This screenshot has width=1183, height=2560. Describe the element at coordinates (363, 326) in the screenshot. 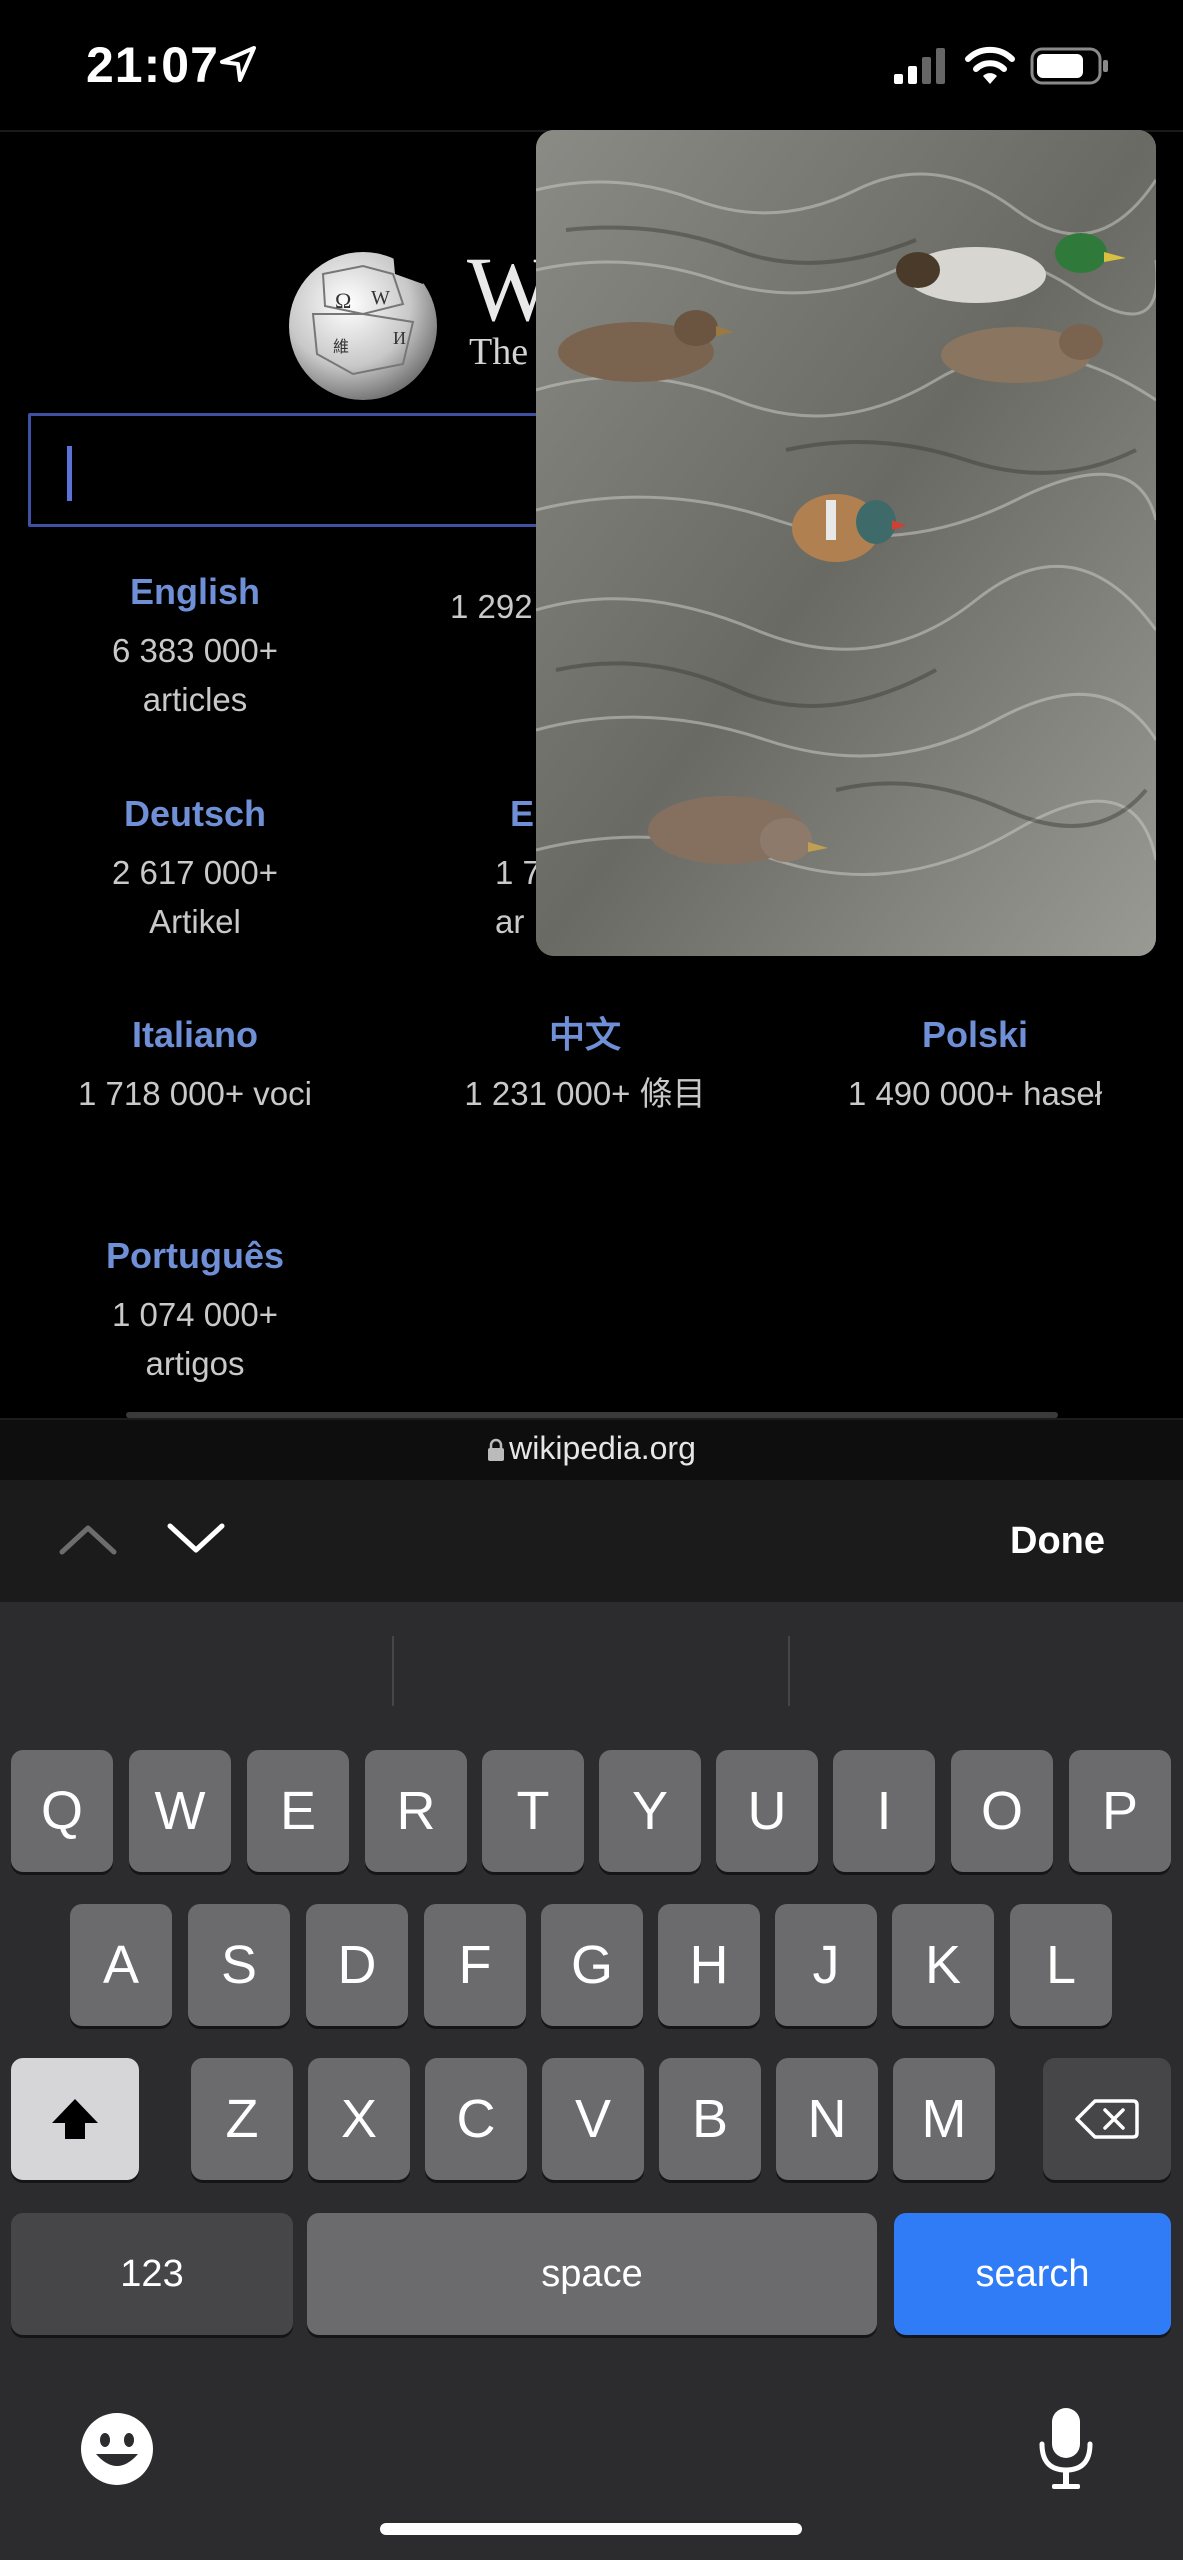

I see `wikipedia-globe-icon: Ω W И 維` at that location.